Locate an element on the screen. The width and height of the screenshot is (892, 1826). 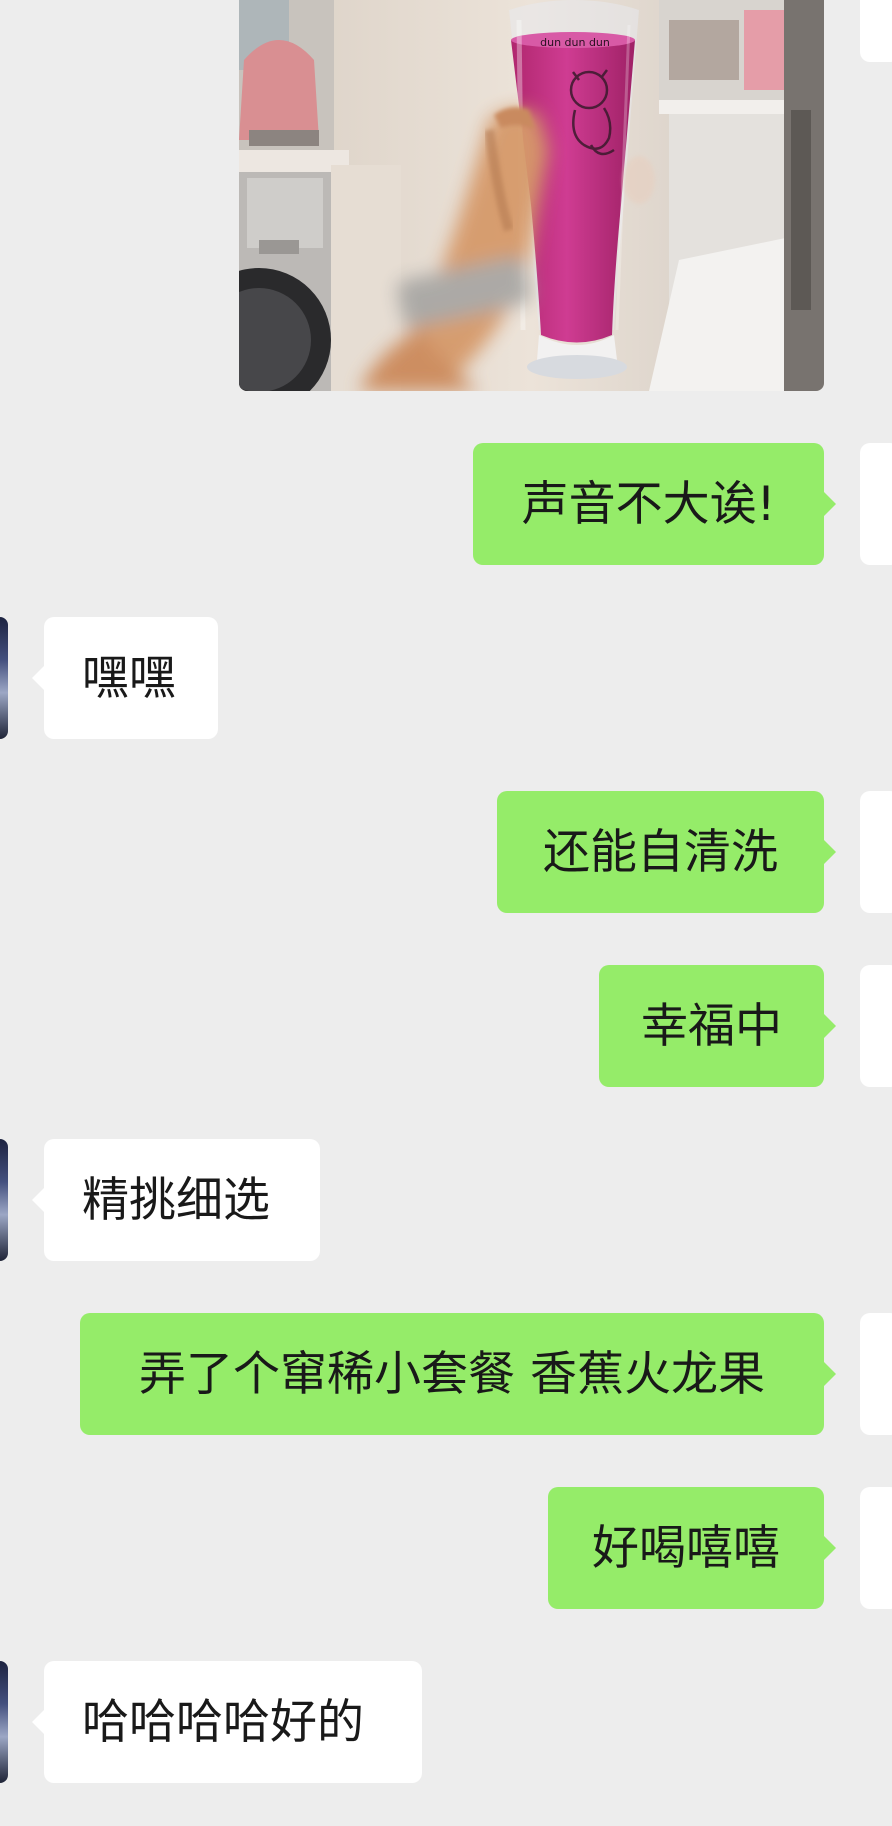
message-text: 幸福中 is located at coordinates (711, 1026).